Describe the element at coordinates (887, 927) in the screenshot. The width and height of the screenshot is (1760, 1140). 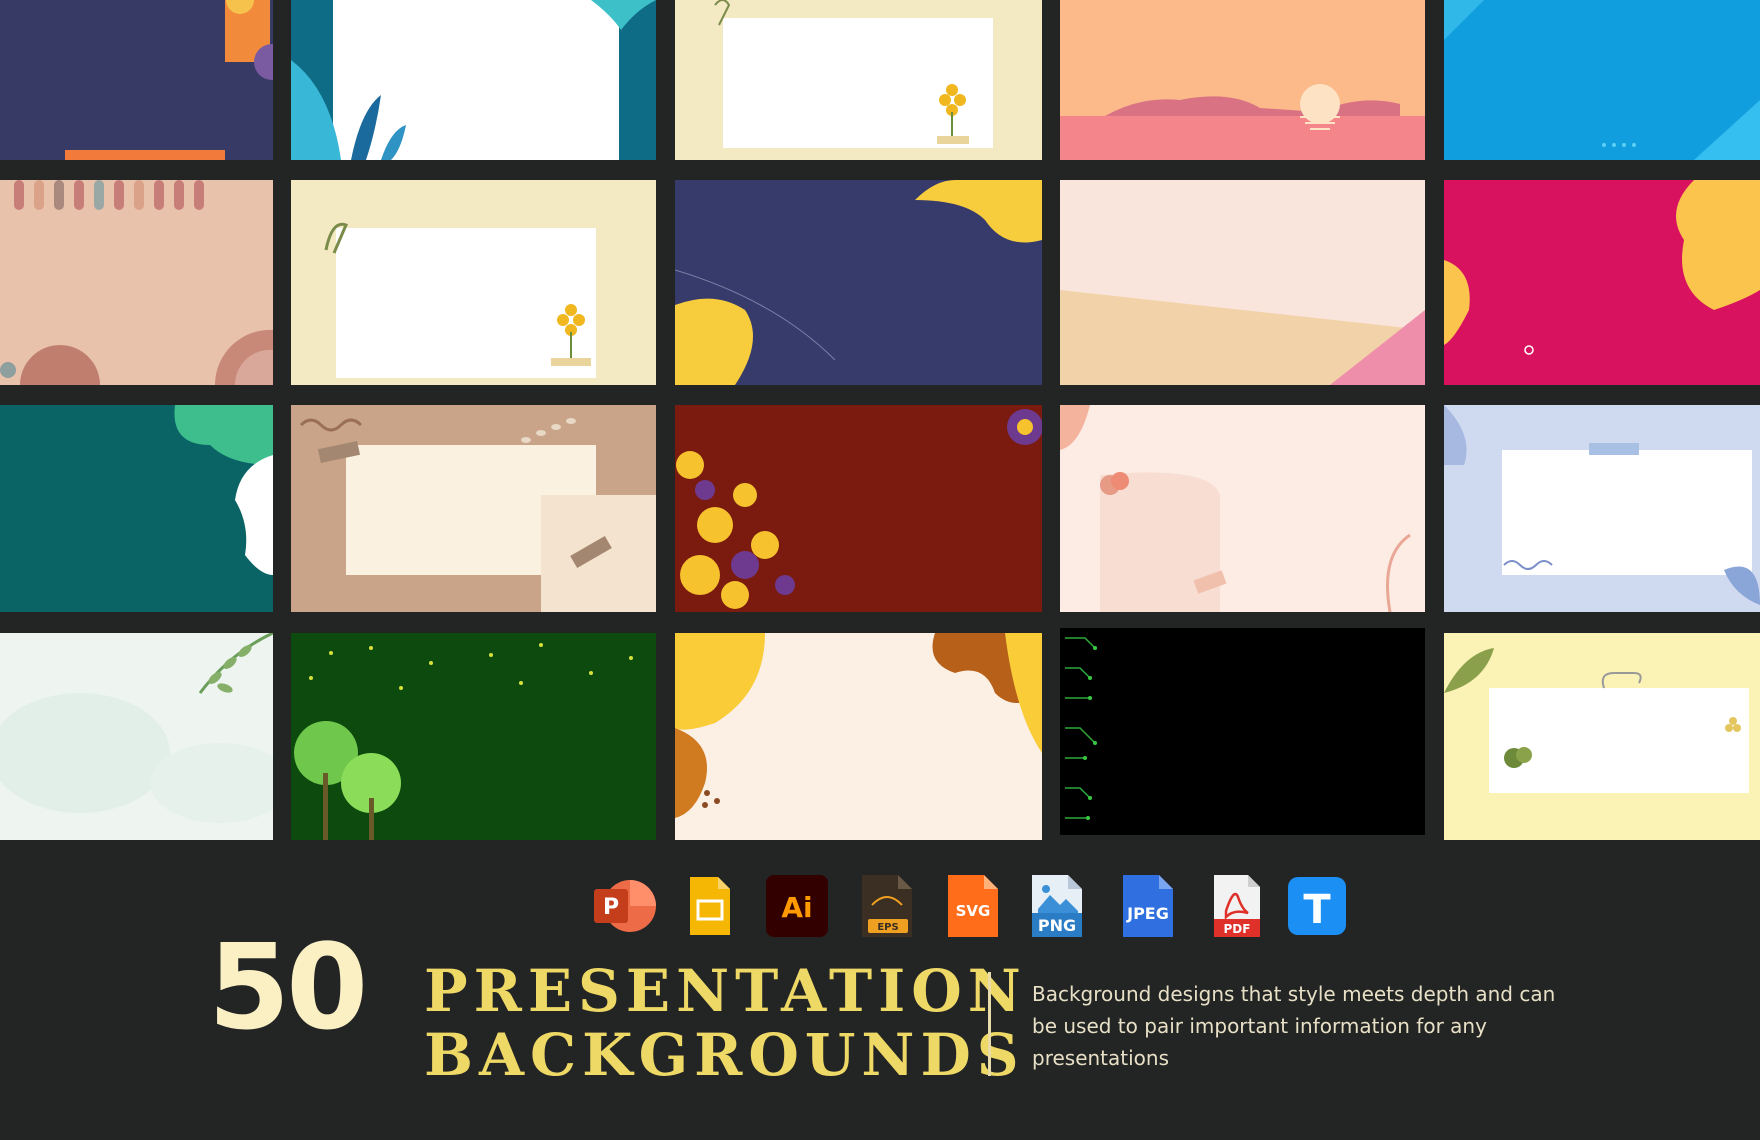
I see `eps-icon-label: EPS` at that location.